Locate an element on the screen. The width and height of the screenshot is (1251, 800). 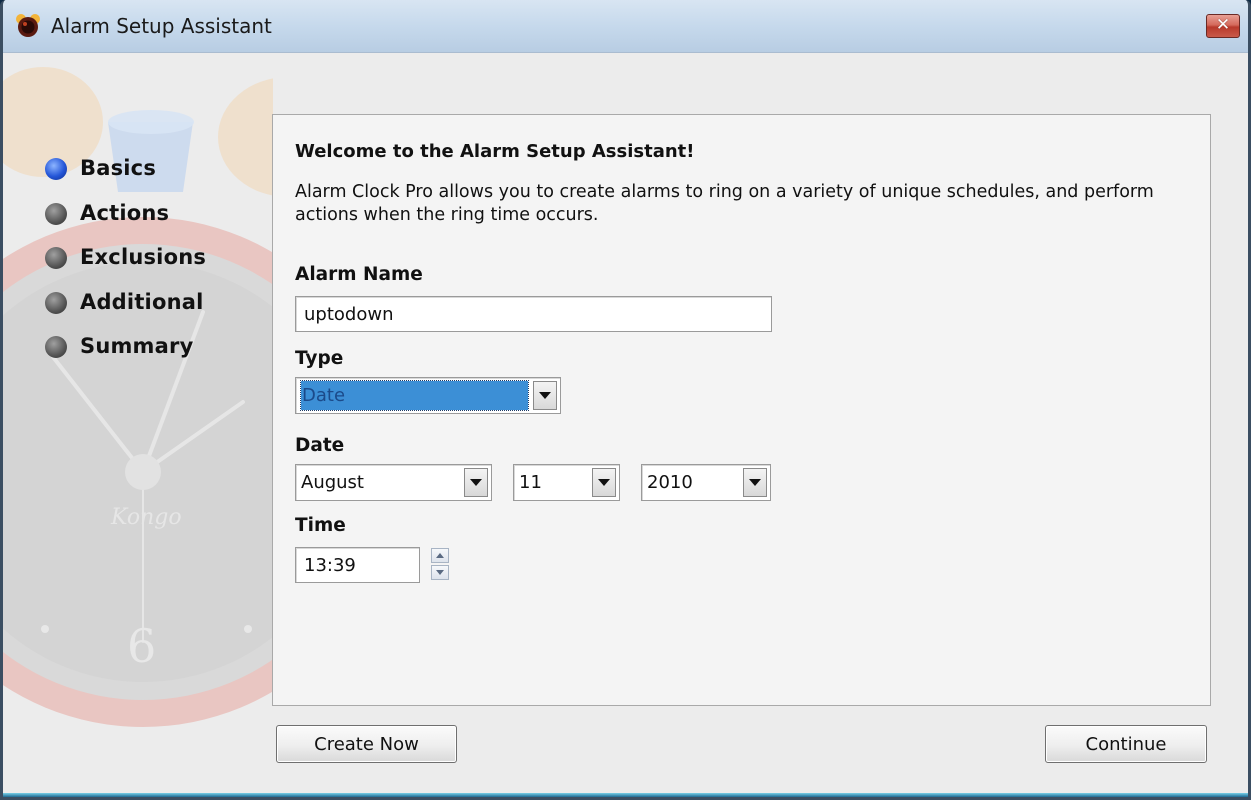
type-dropdown-button is located at coordinates (545, 395).